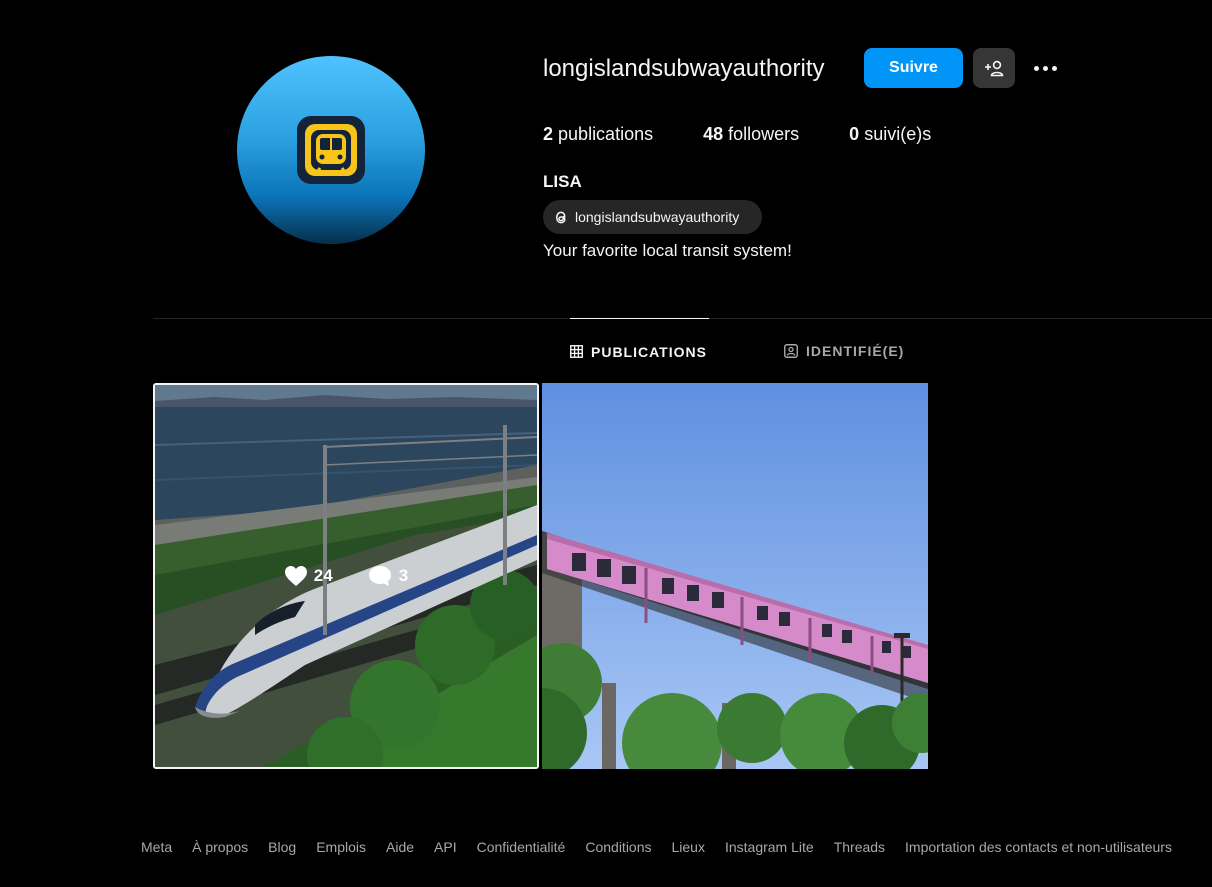  I want to click on tab-tagged-label: IDENTIFIÉ(E), so click(855, 351).